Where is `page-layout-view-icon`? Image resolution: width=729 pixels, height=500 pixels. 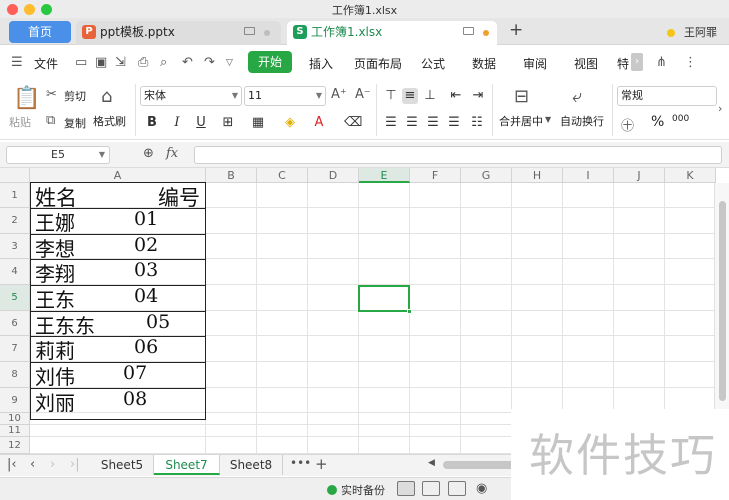
page-layout-view-icon is located at coordinates (431, 488).